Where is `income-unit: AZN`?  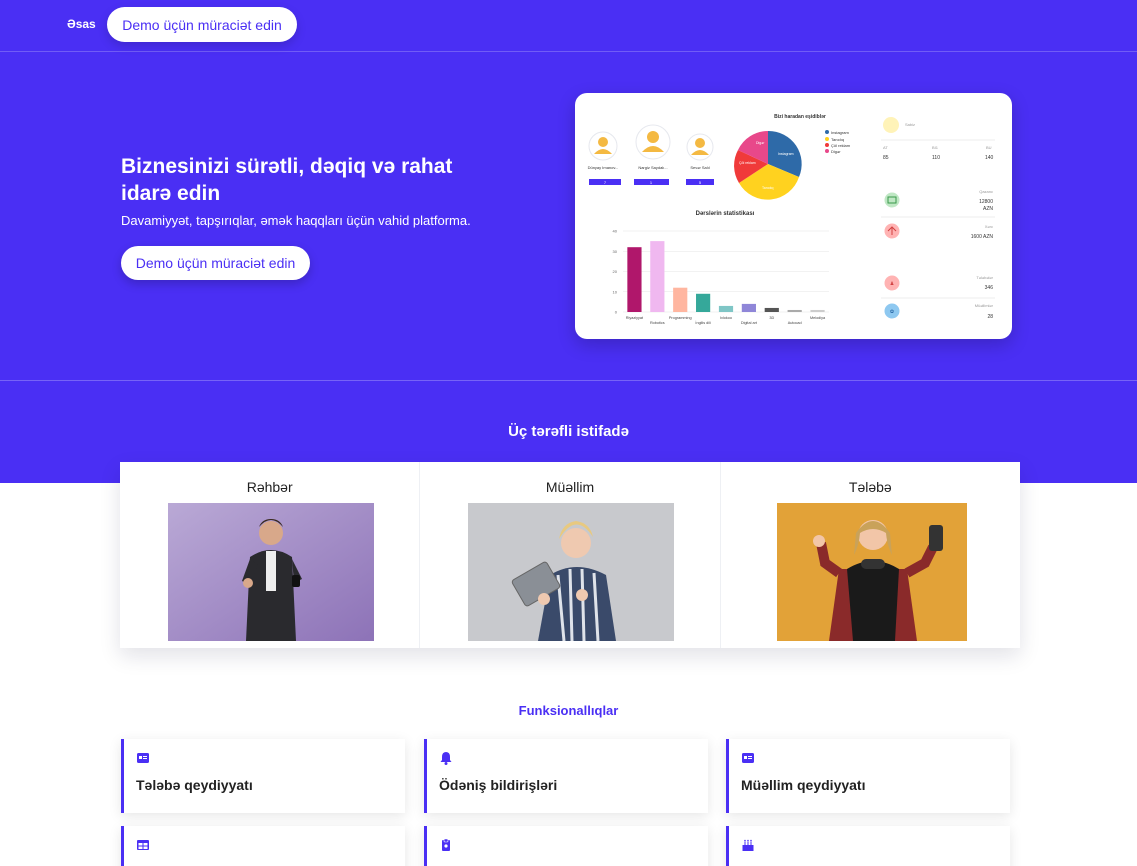
income-unit: AZN is located at coordinates (988, 209).